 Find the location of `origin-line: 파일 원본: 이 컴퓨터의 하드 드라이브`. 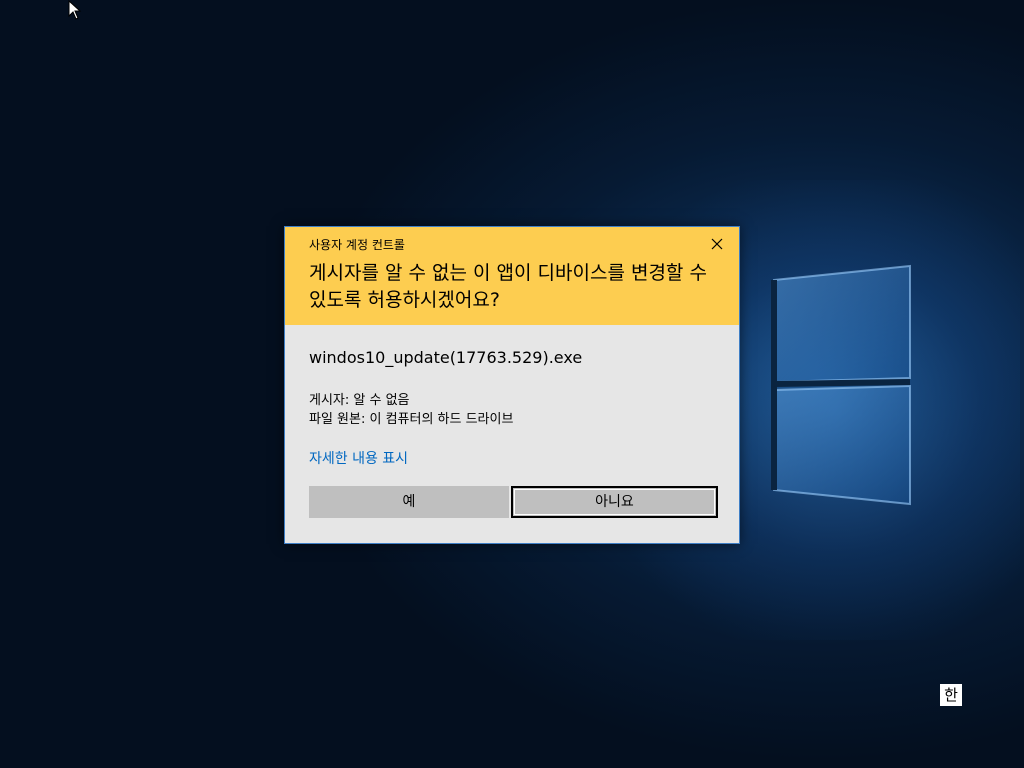

origin-line: 파일 원본: 이 컴퓨터의 하드 드라이브 is located at coordinates (411, 419).